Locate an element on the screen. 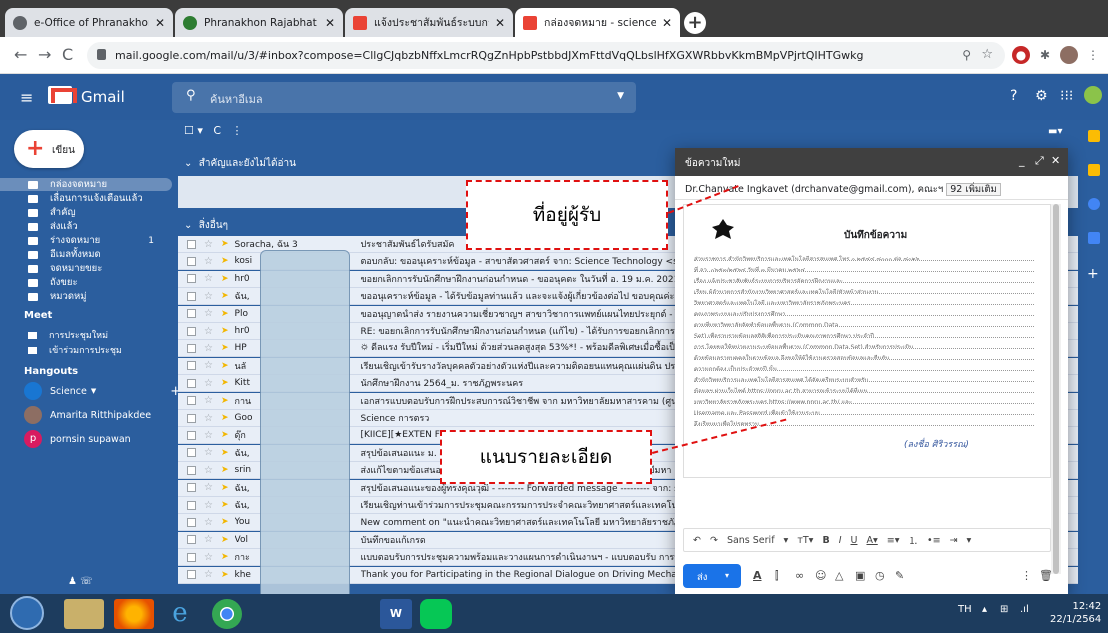 This screenshot has height=633, width=1108. sidebar-item-trash: ถังขยะ is located at coordinates (86, 282).